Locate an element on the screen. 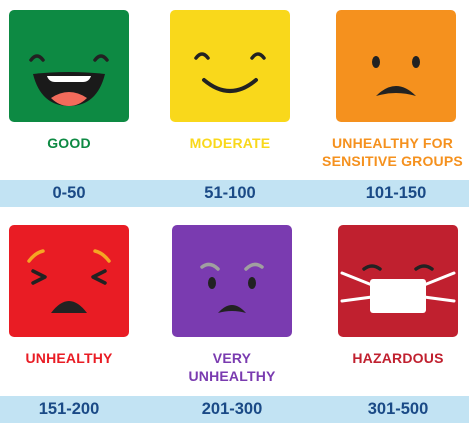  range-value-sensitive: 101-150 is located at coordinates (396, 193).